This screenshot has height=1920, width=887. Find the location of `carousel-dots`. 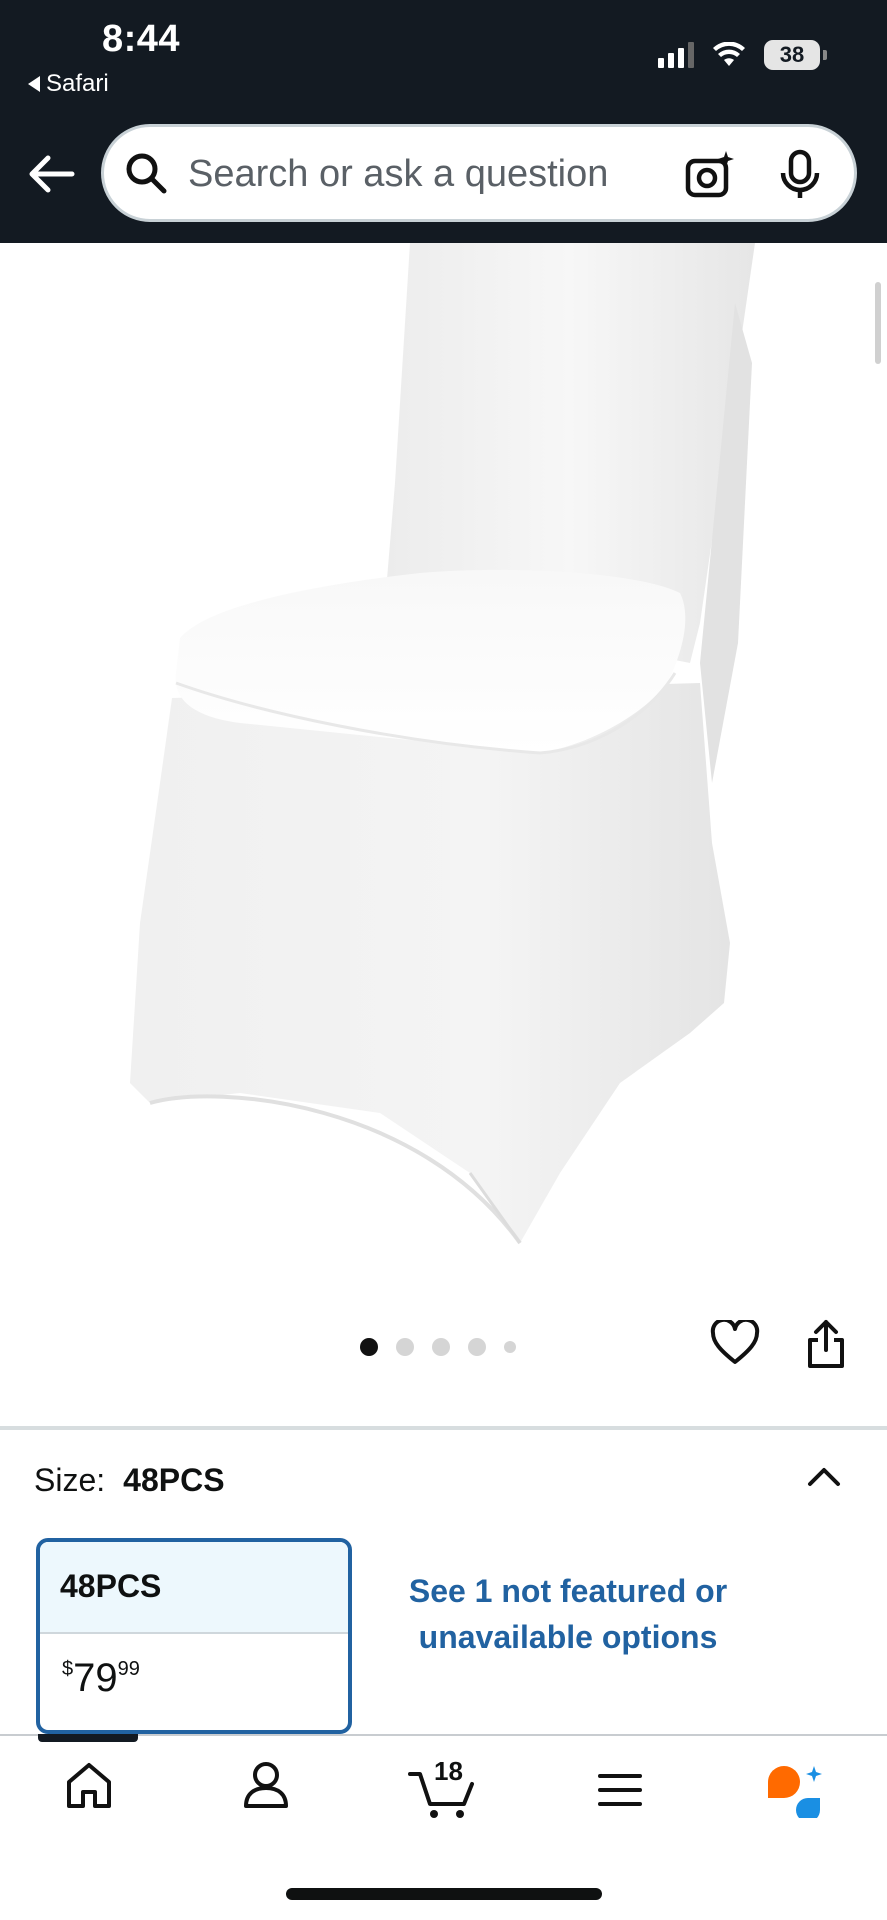

carousel-dots is located at coordinates (438, 1347).